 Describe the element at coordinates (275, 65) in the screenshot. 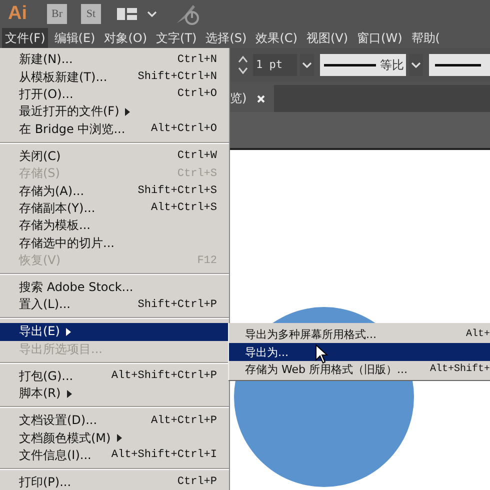

I see `stroke-weight-field: 1 pt` at that location.